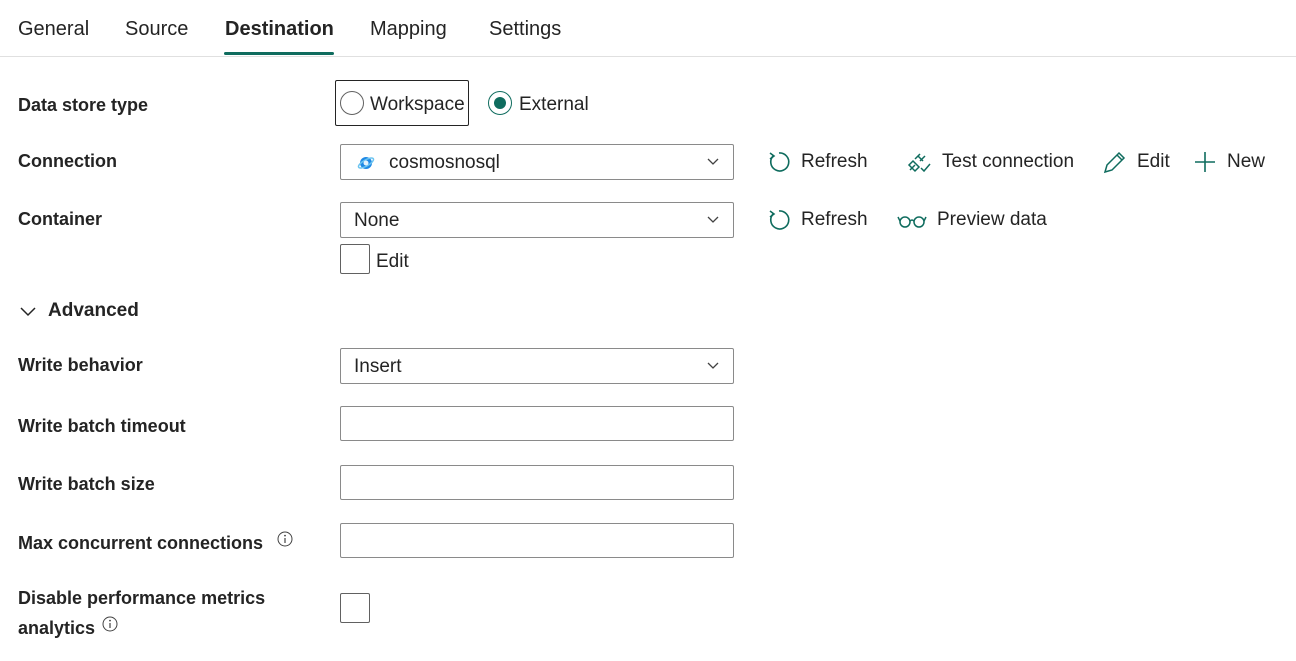  What do you see at coordinates (86, 484) in the screenshot?
I see `write-batch-size-label: Write batch size` at bounding box center [86, 484].